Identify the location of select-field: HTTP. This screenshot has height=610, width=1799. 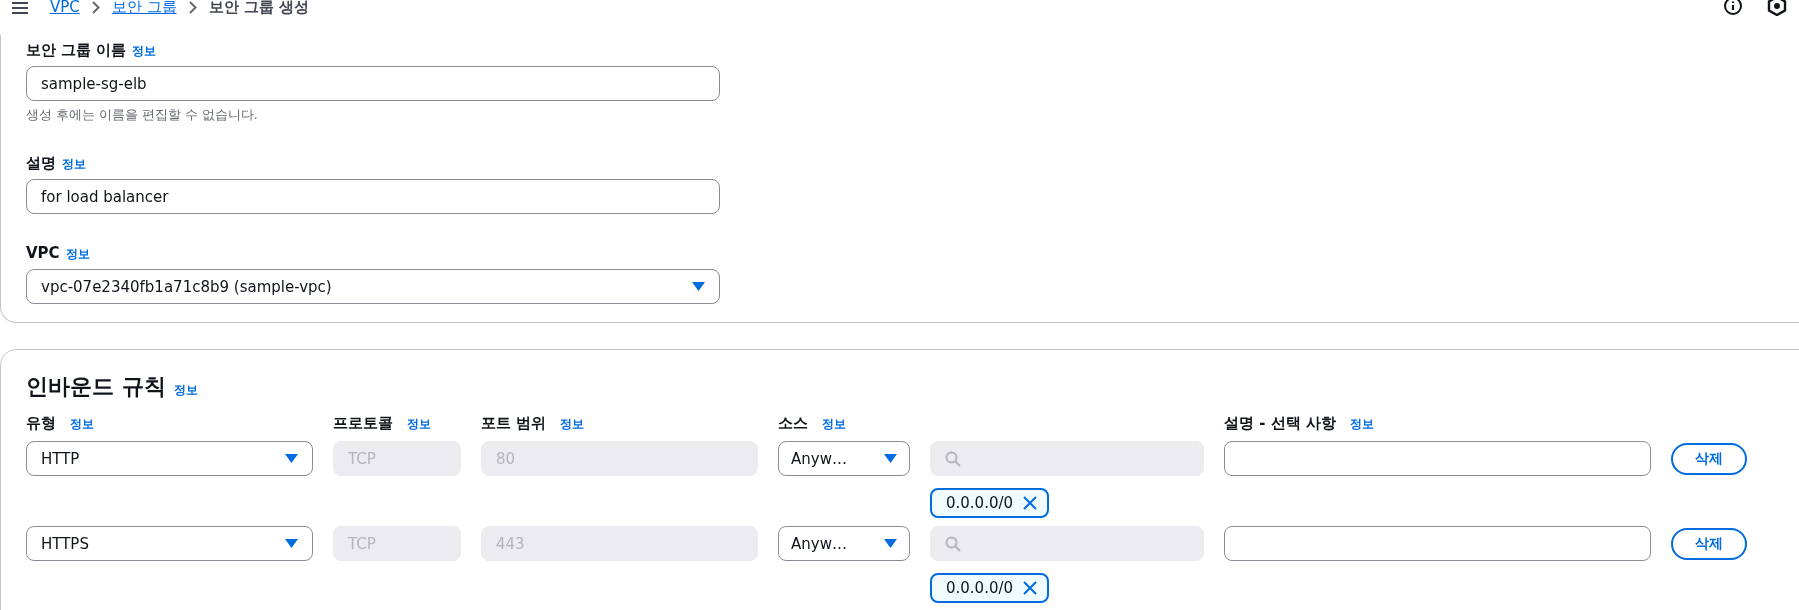
(169, 458).